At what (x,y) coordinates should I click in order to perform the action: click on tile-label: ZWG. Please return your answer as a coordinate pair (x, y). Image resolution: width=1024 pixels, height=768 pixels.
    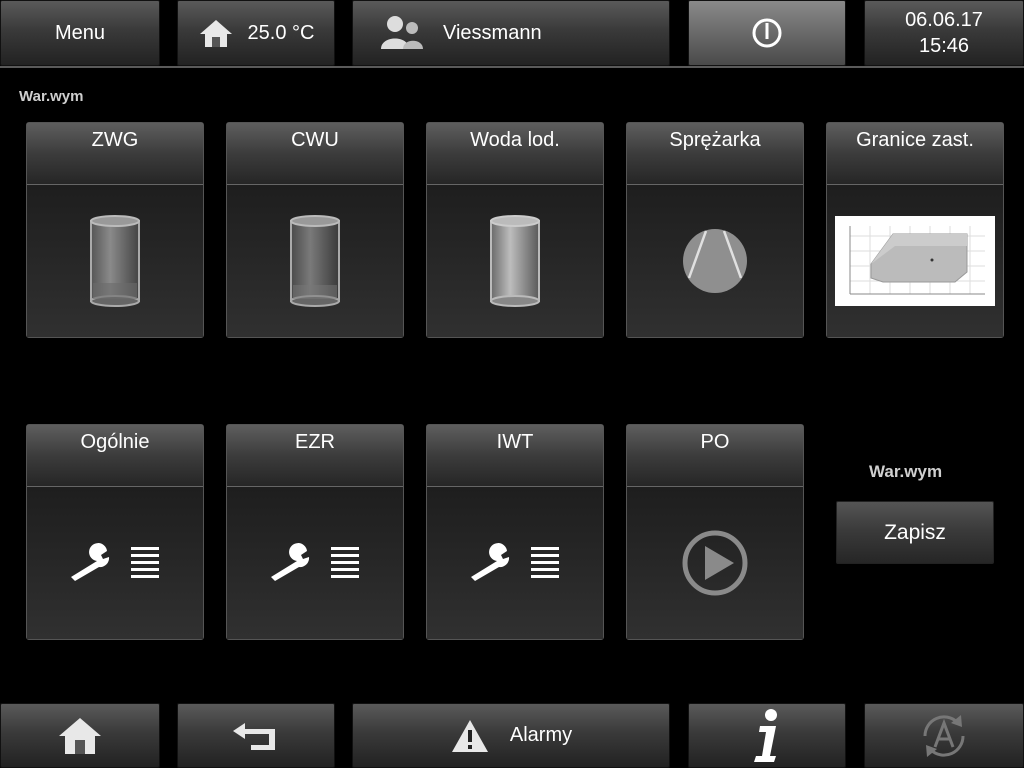
    Looking at the image, I should click on (115, 154).